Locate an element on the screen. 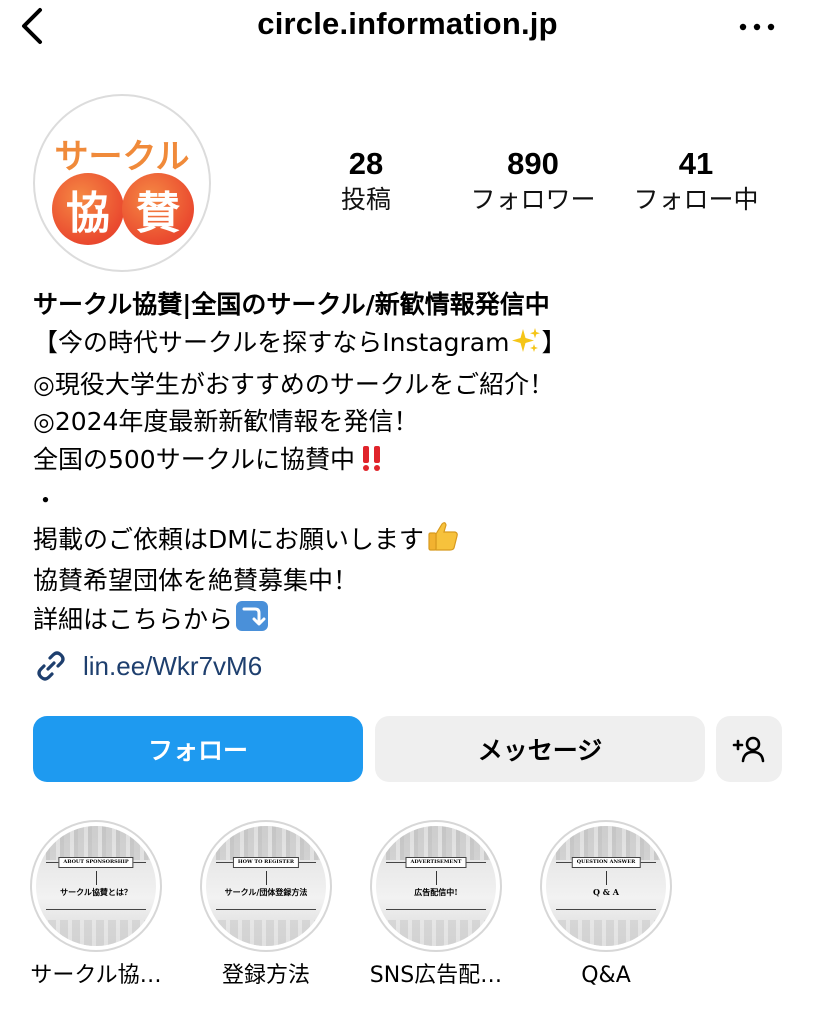  stat-following-count: 41 is located at coordinates (696, 163).